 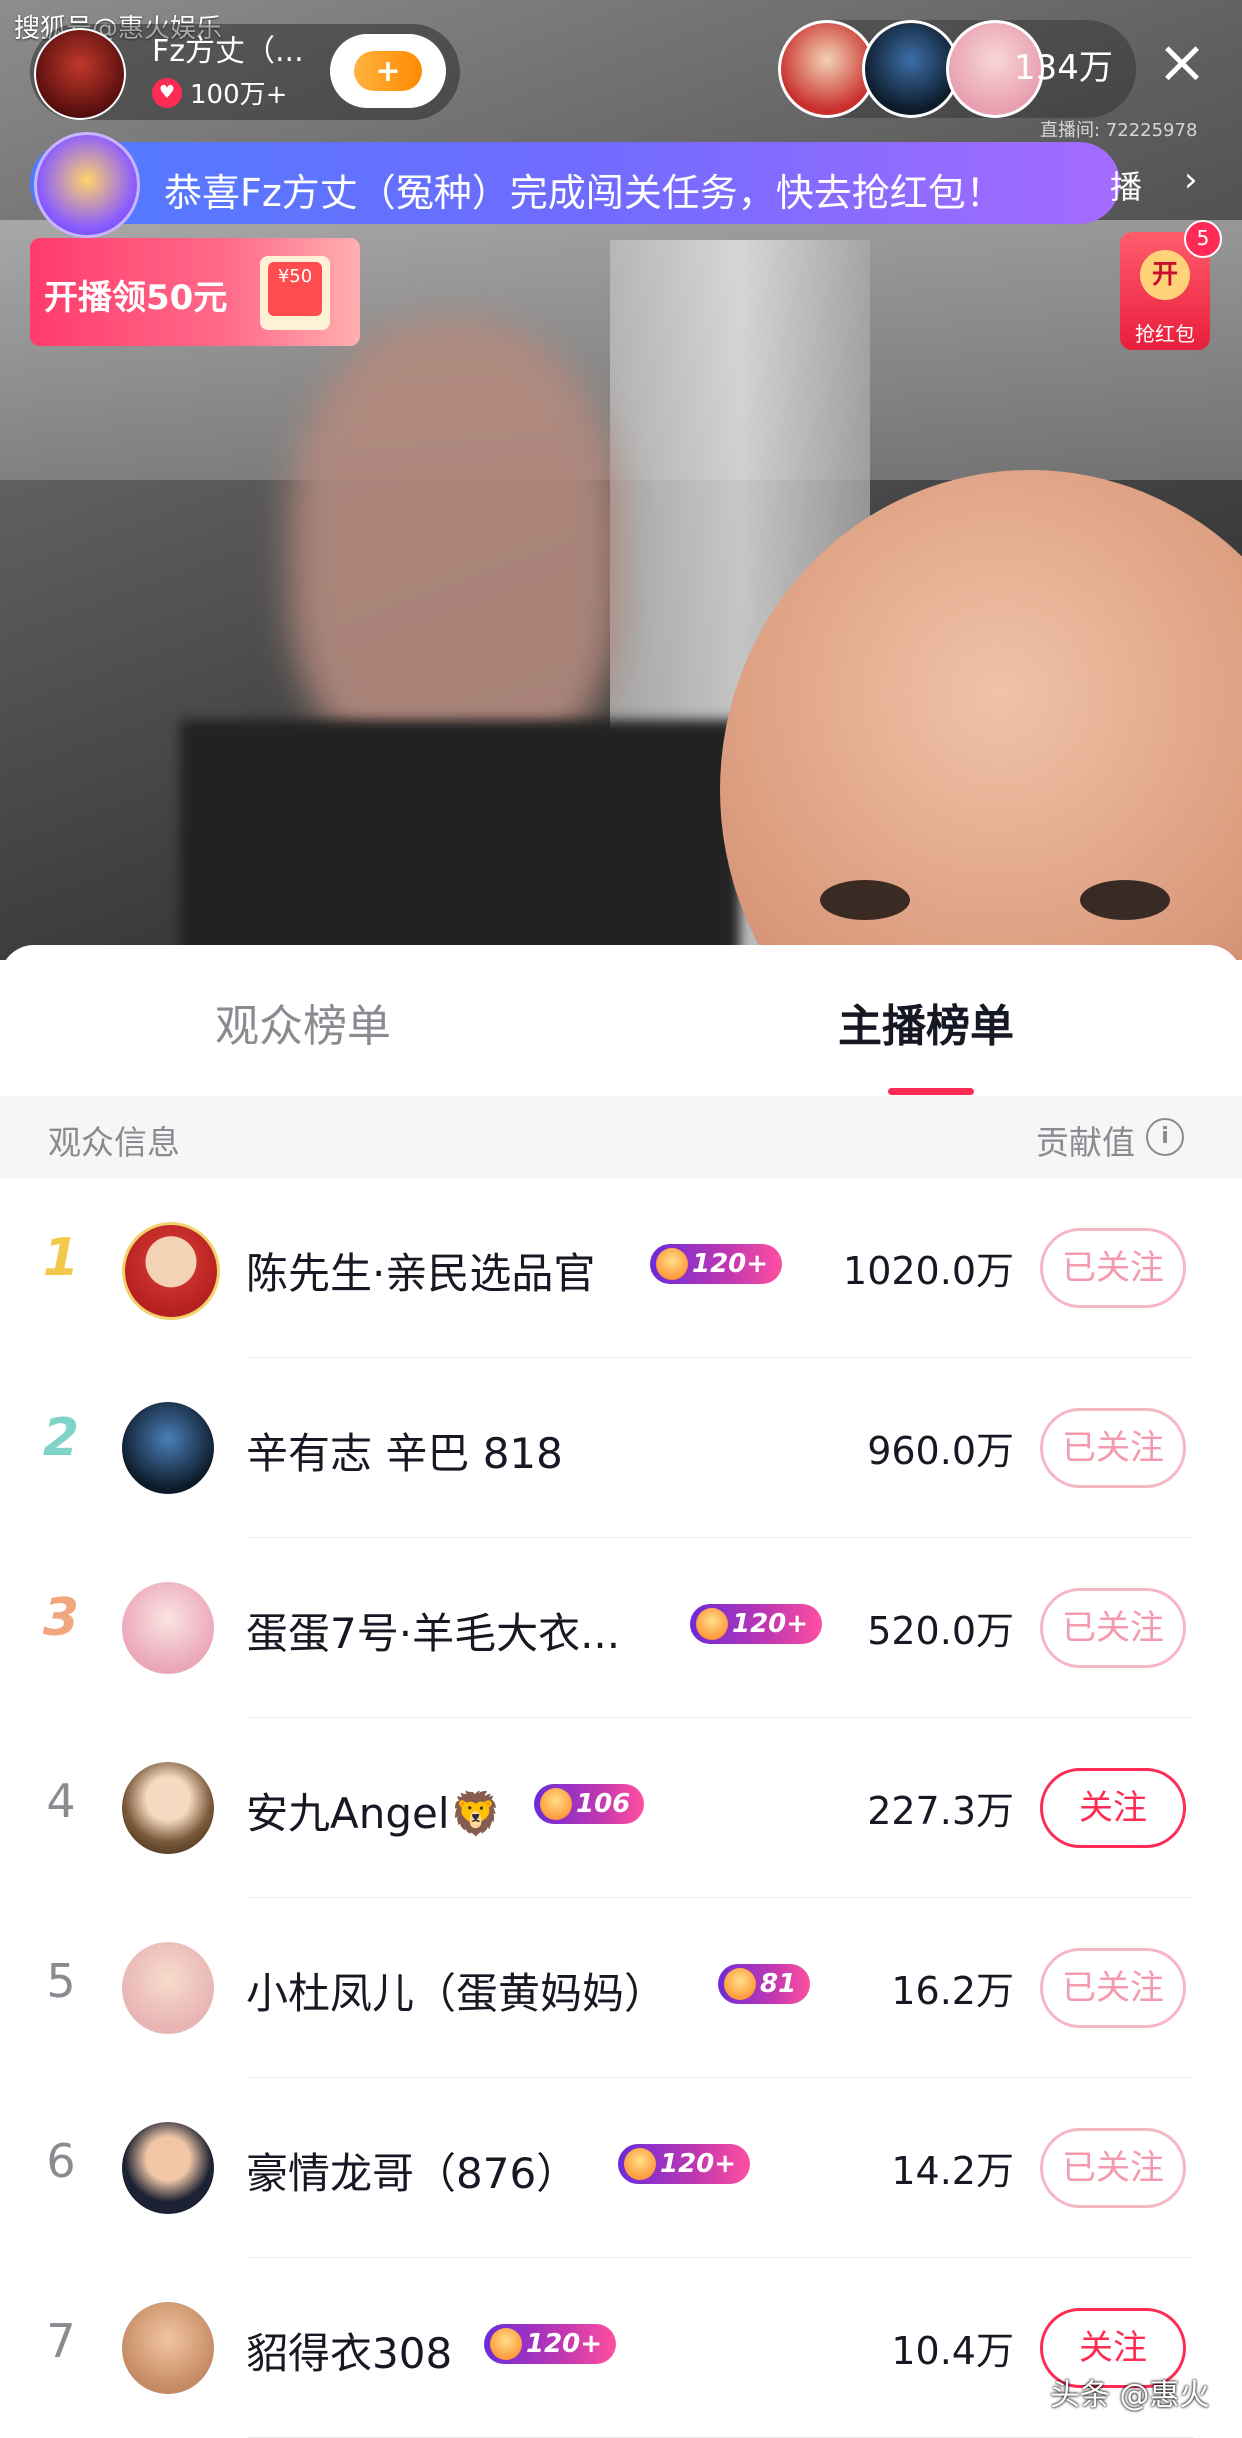 I want to click on rank-number: 7, so click(x=61, y=2341).